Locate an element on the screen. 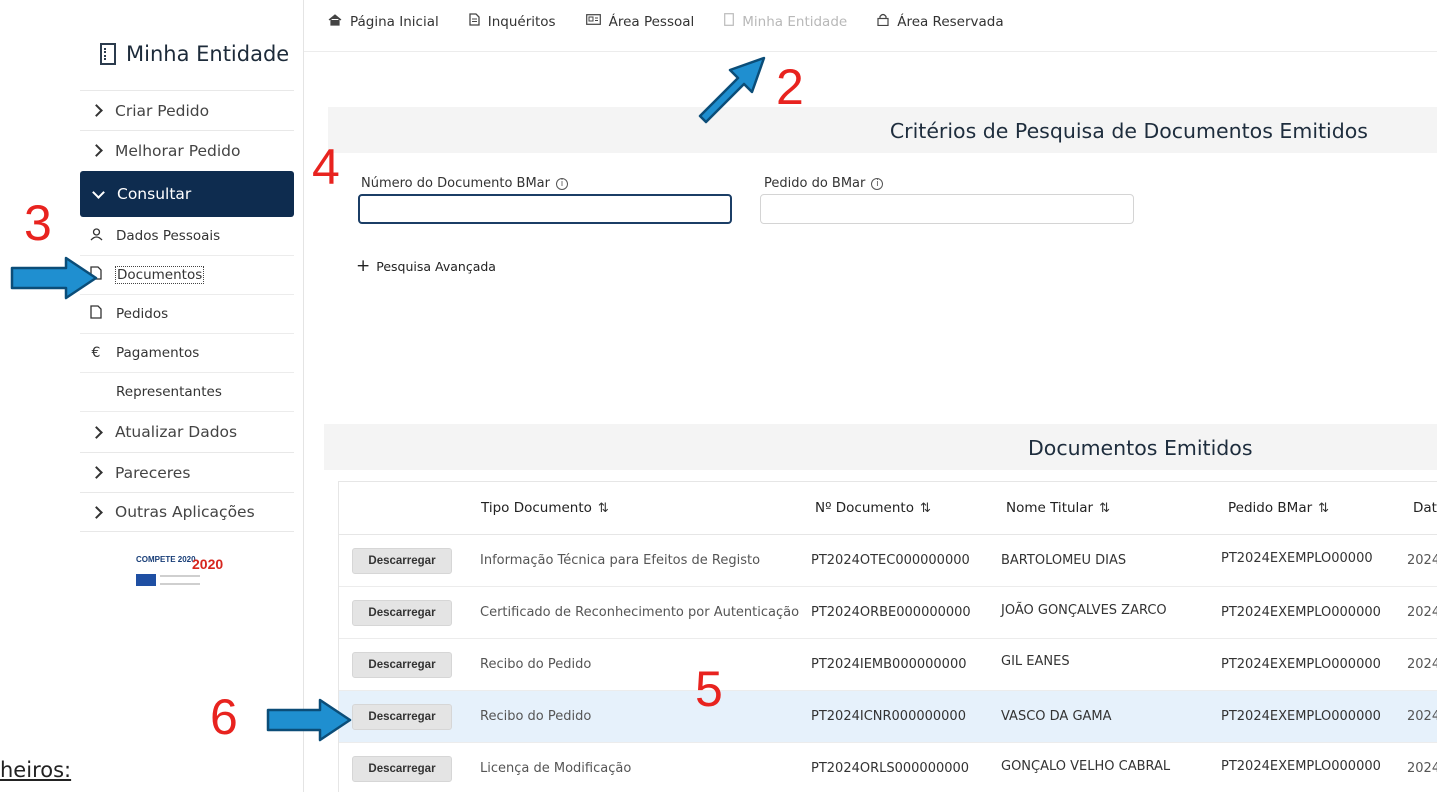  sidebar-item-melhorar-pedido: Melhorar Pedido is located at coordinates (187, 150).